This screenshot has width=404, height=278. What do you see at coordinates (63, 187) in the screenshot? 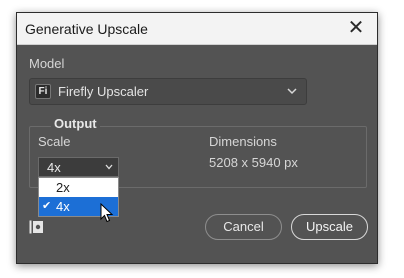
I see `scale-option-label: 2x` at bounding box center [63, 187].